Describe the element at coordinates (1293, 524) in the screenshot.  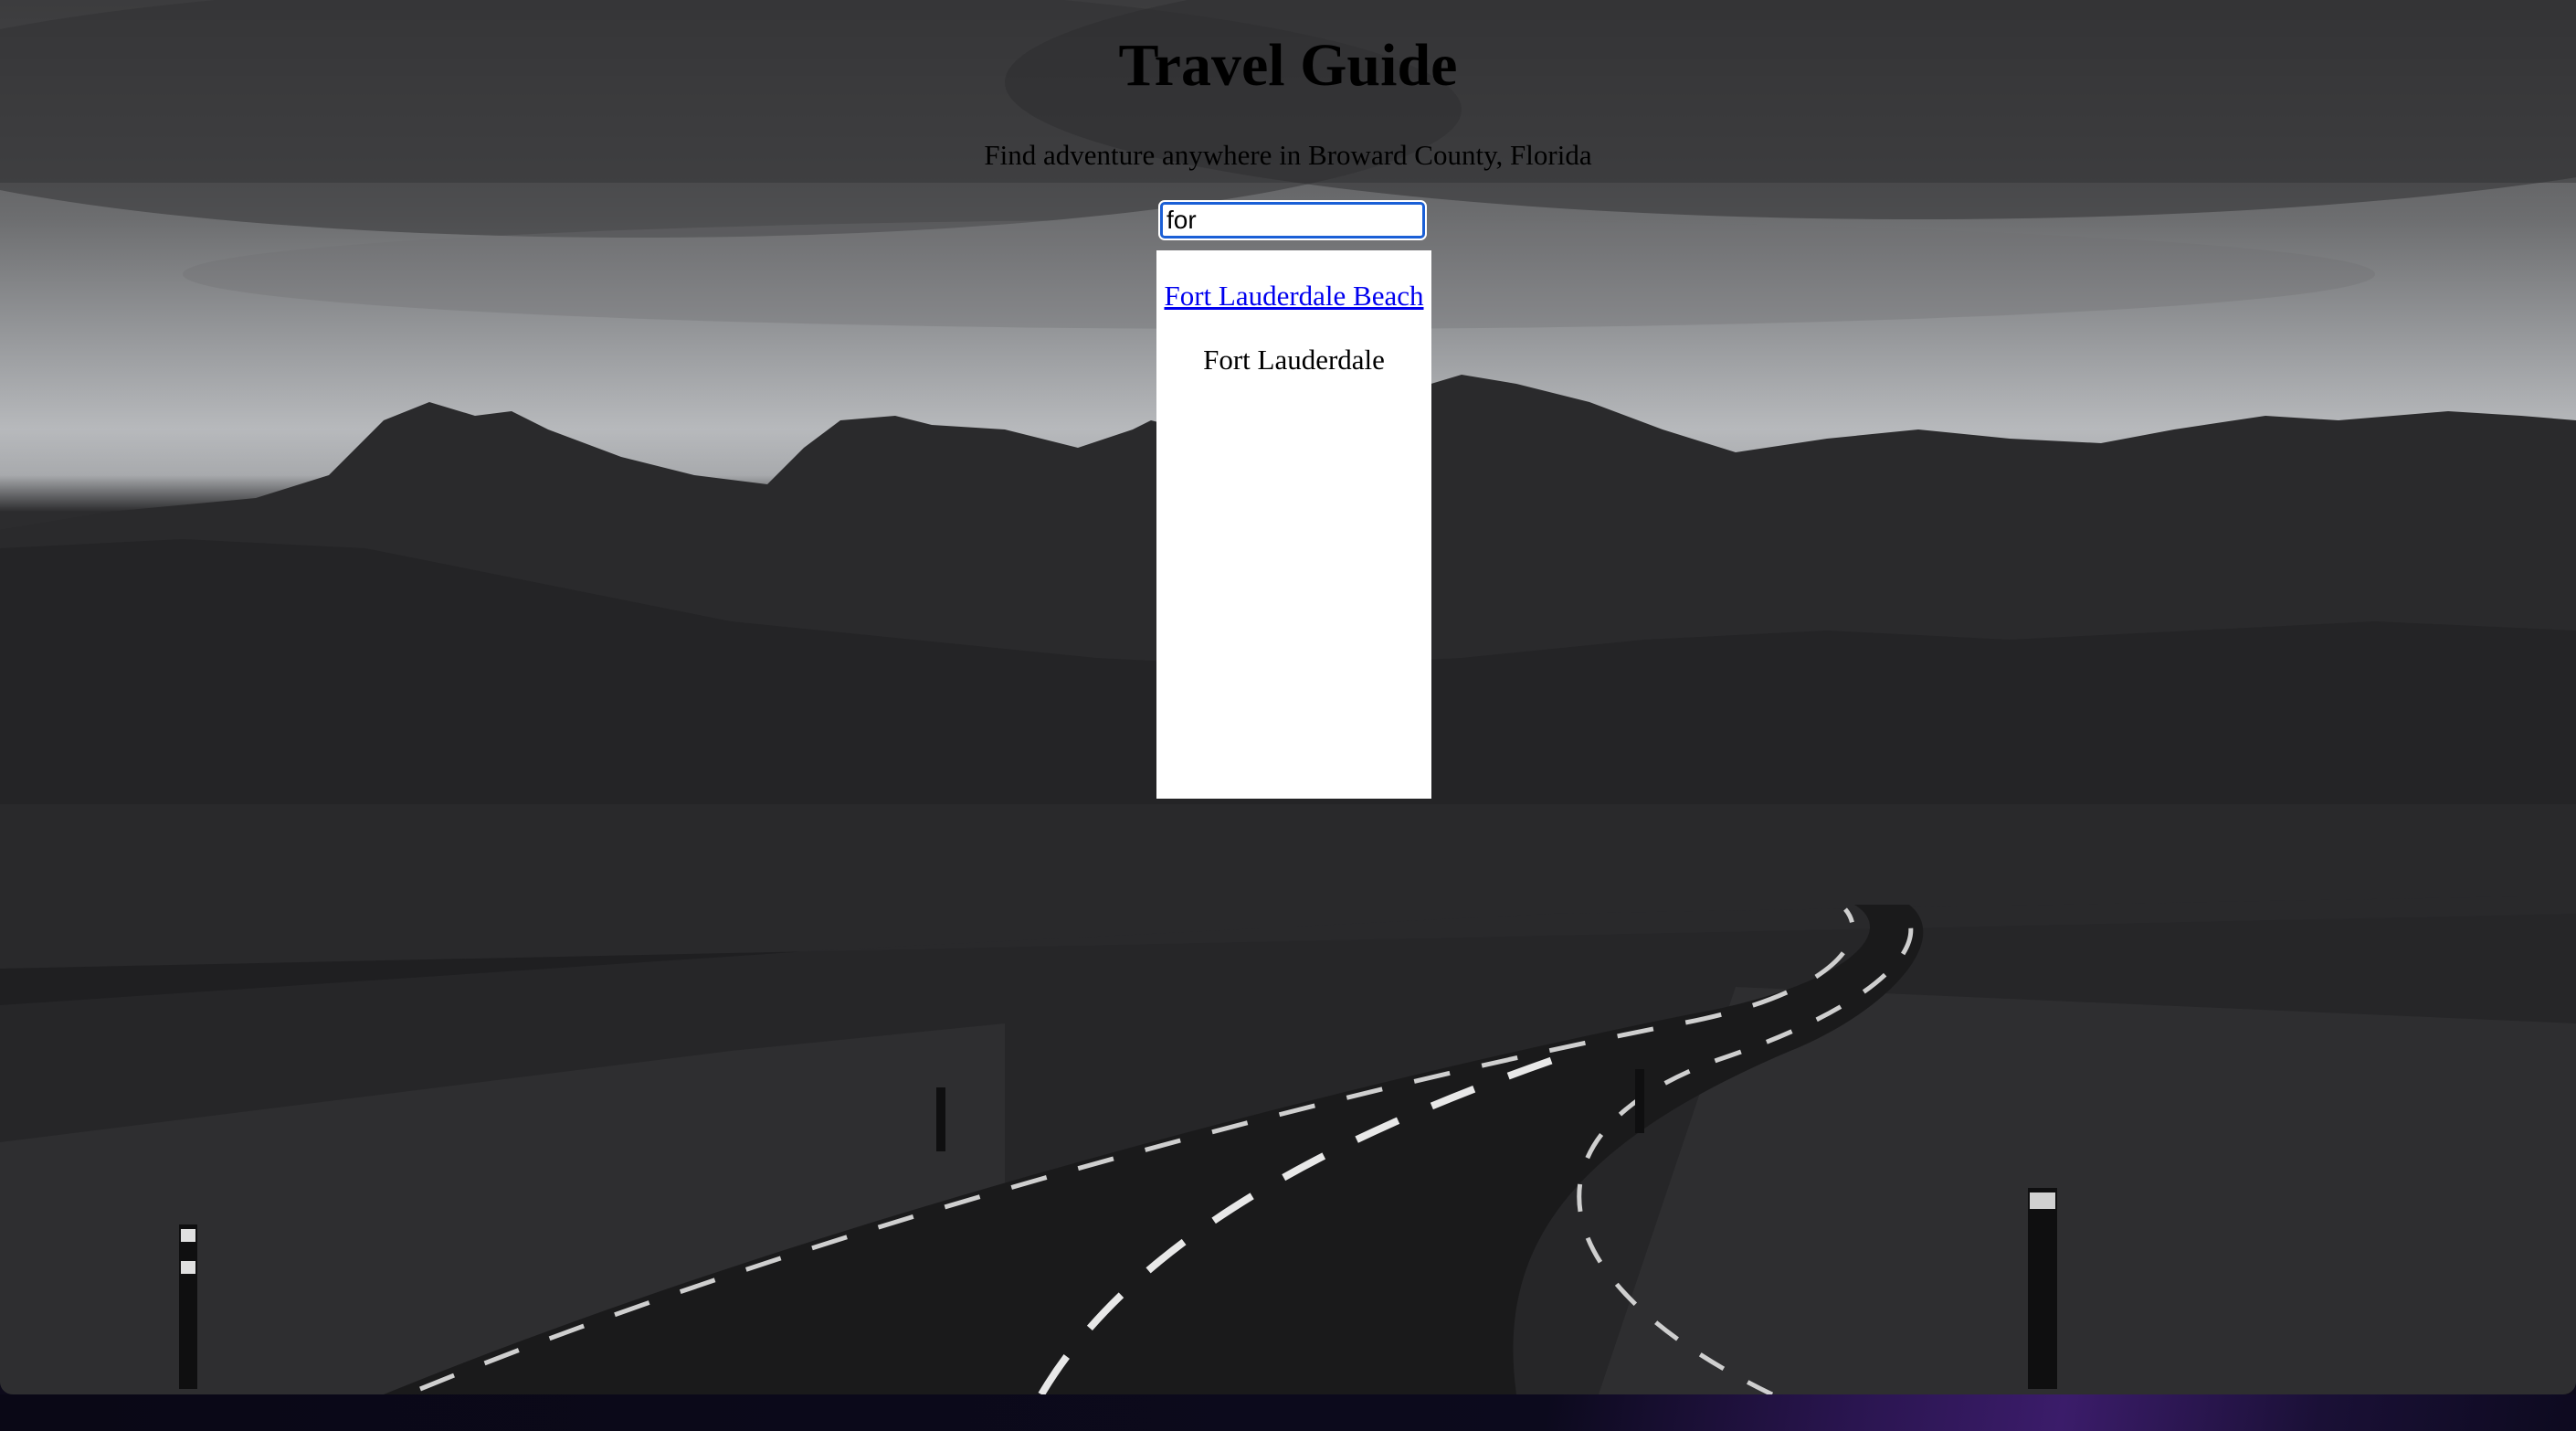
I see `search-results-dropdown: Fort Lauderdale Beach Fort Lauderdale` at that location.